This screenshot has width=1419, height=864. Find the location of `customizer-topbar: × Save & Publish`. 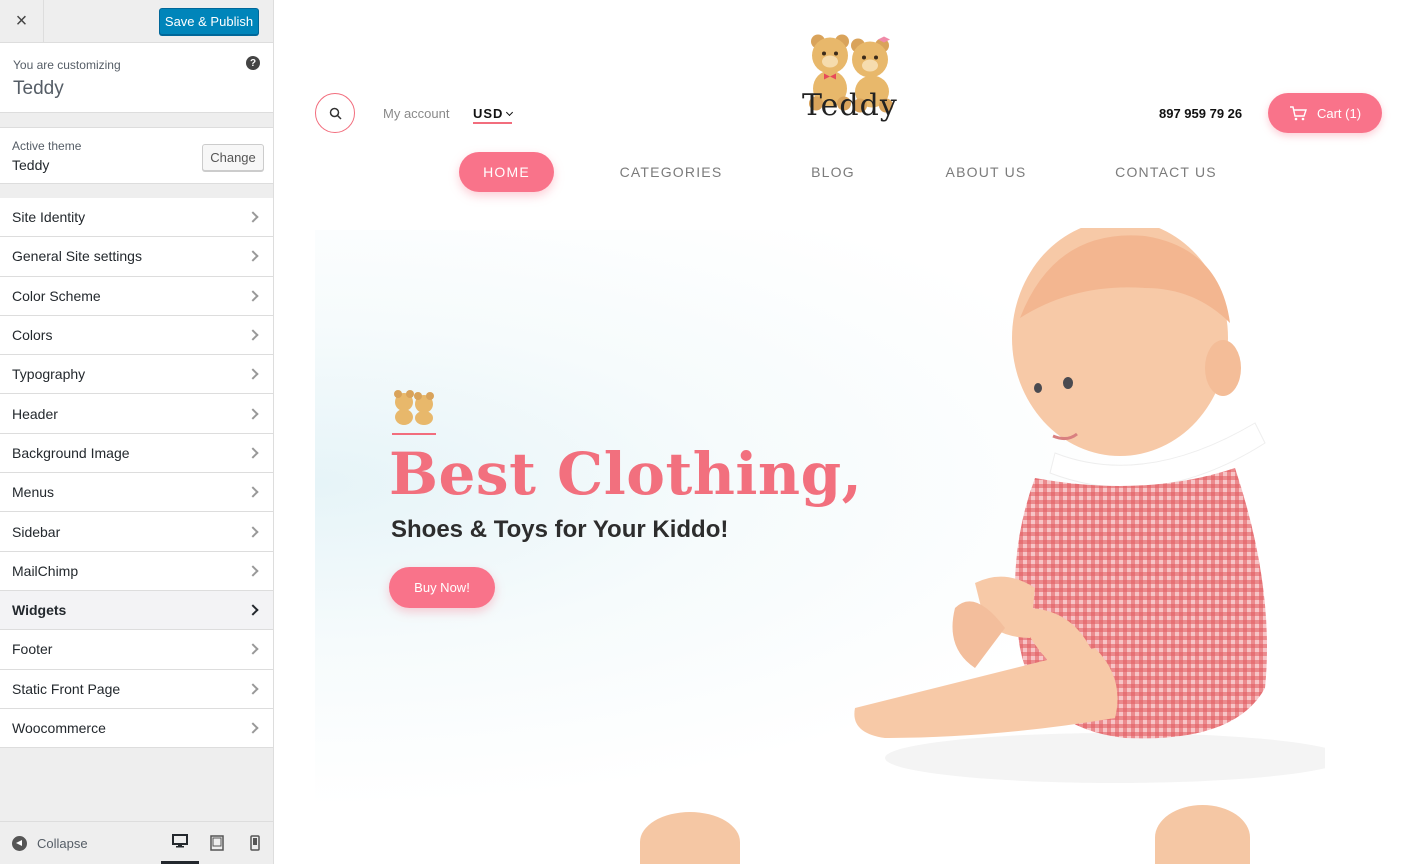

customizer-topbar: × Save & Publish is located at coordinates (136, 21).